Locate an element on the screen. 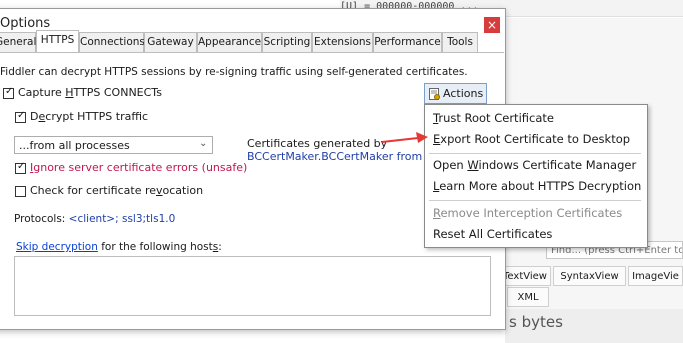 This screenshot has width=683, height=343. protocols-row: Protocols: <client>; ssl3;tls1.0 is located at coordinates (94, 219).